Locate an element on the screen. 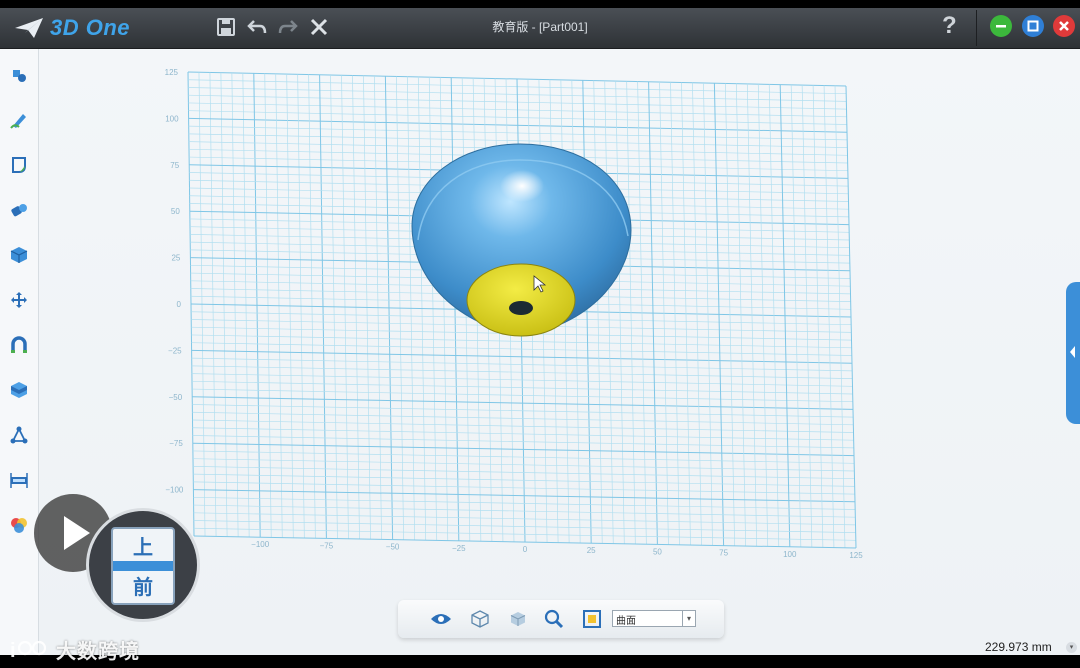 This screenshot has height=668, width=1080. right-panel-toggle is located at coordinates (1073, 353).